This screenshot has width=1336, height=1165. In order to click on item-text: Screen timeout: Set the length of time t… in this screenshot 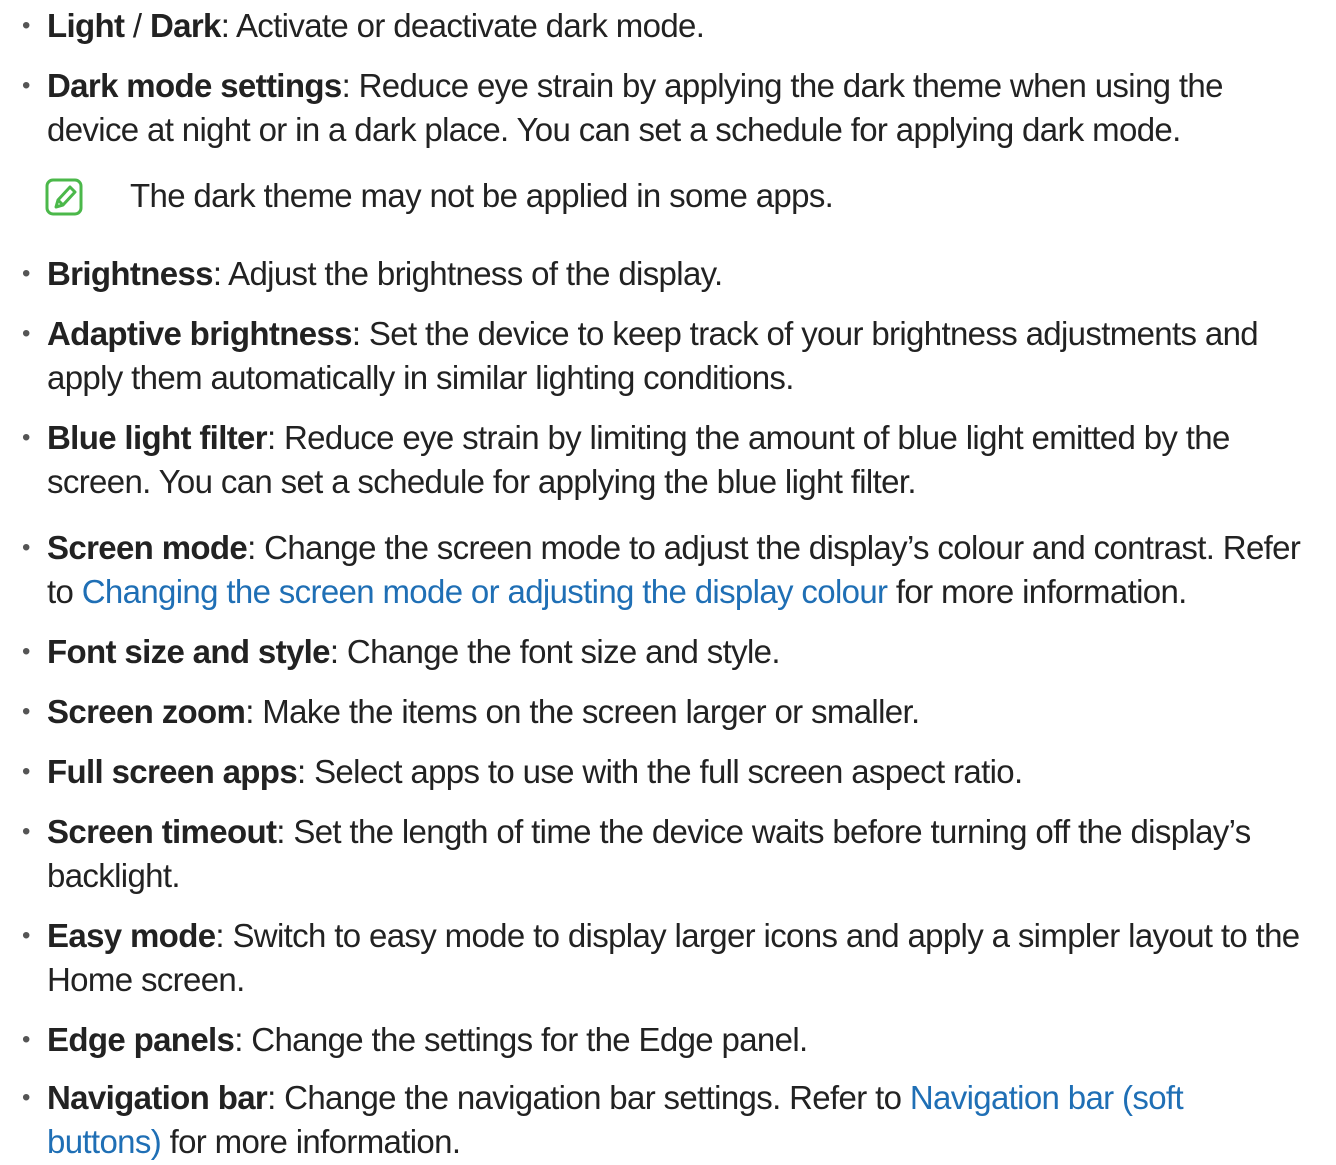, I will do `click(678, 832)`.